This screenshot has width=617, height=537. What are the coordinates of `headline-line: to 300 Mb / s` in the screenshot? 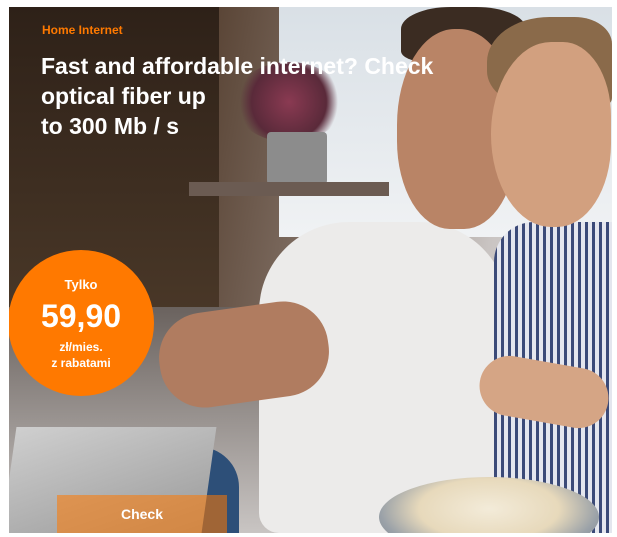 It's located at (110, 126).